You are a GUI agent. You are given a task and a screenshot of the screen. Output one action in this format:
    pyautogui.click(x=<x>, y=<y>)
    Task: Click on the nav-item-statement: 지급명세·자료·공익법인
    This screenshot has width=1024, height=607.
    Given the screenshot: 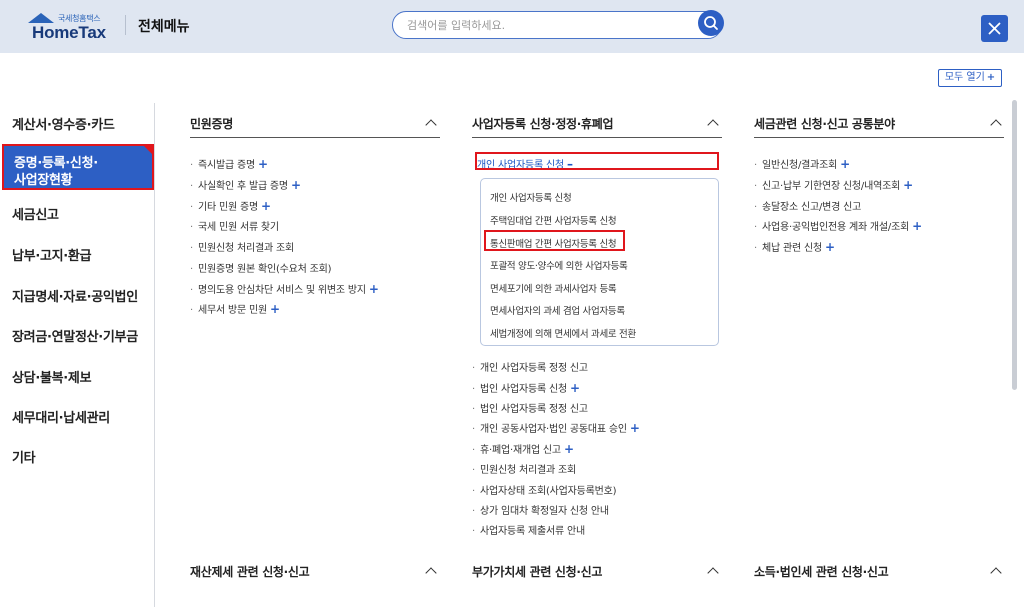 What is the action you would take?
    pyautogui.click(x=77, y=295)
    